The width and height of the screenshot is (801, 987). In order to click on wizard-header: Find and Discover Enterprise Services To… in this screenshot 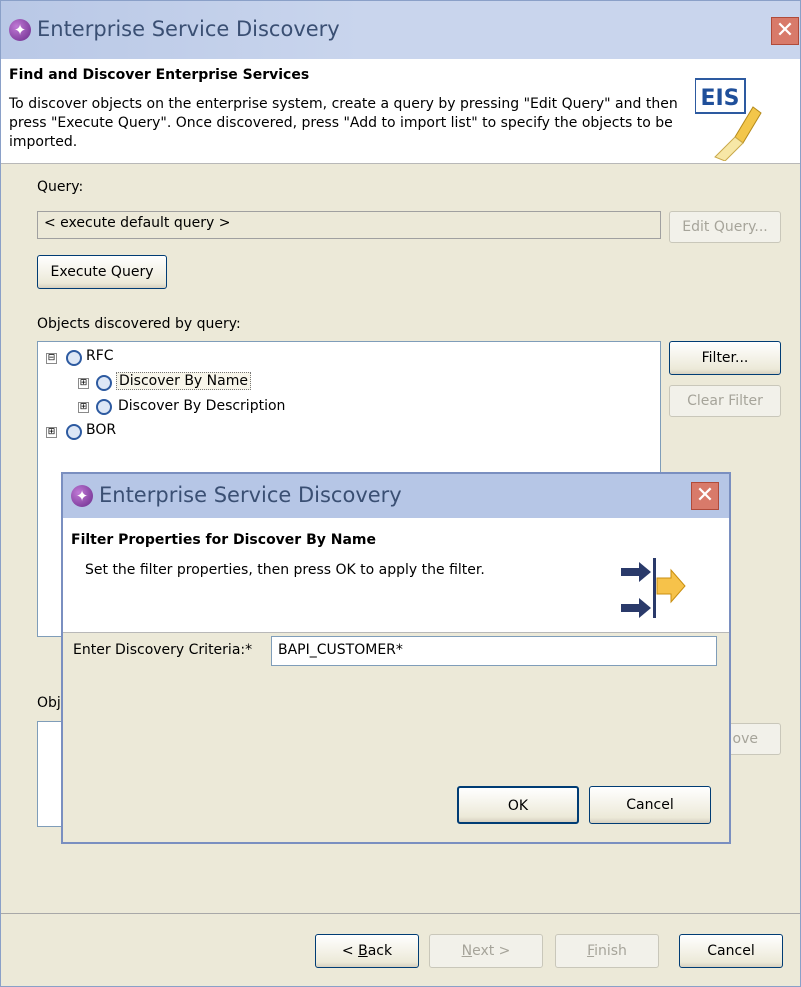, I will do `click(400, 111)`.